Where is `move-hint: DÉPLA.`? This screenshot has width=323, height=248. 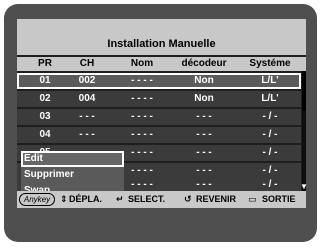 move-hint: DÉPLA. is located at coordinates (86, 199).